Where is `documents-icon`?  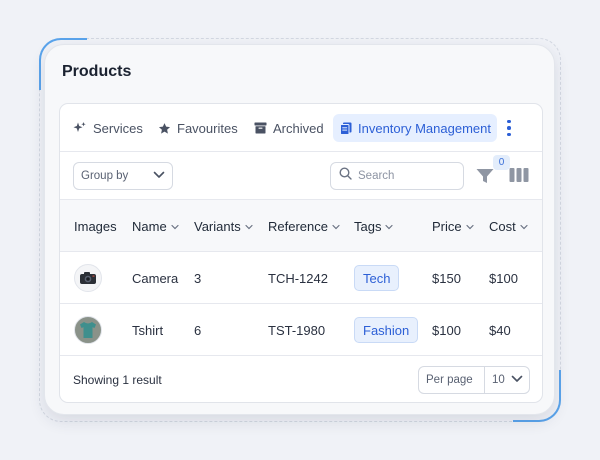 documents-icon is located at coordinates (346, 128).